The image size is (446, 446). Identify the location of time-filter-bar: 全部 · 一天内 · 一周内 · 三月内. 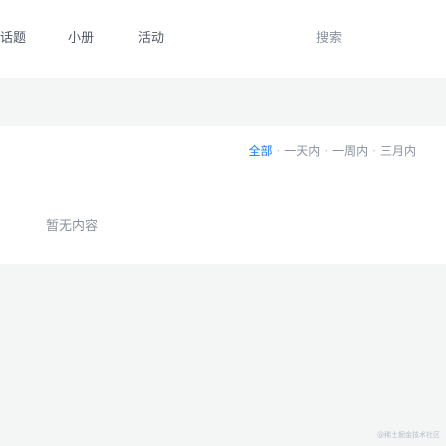
(223, 150).